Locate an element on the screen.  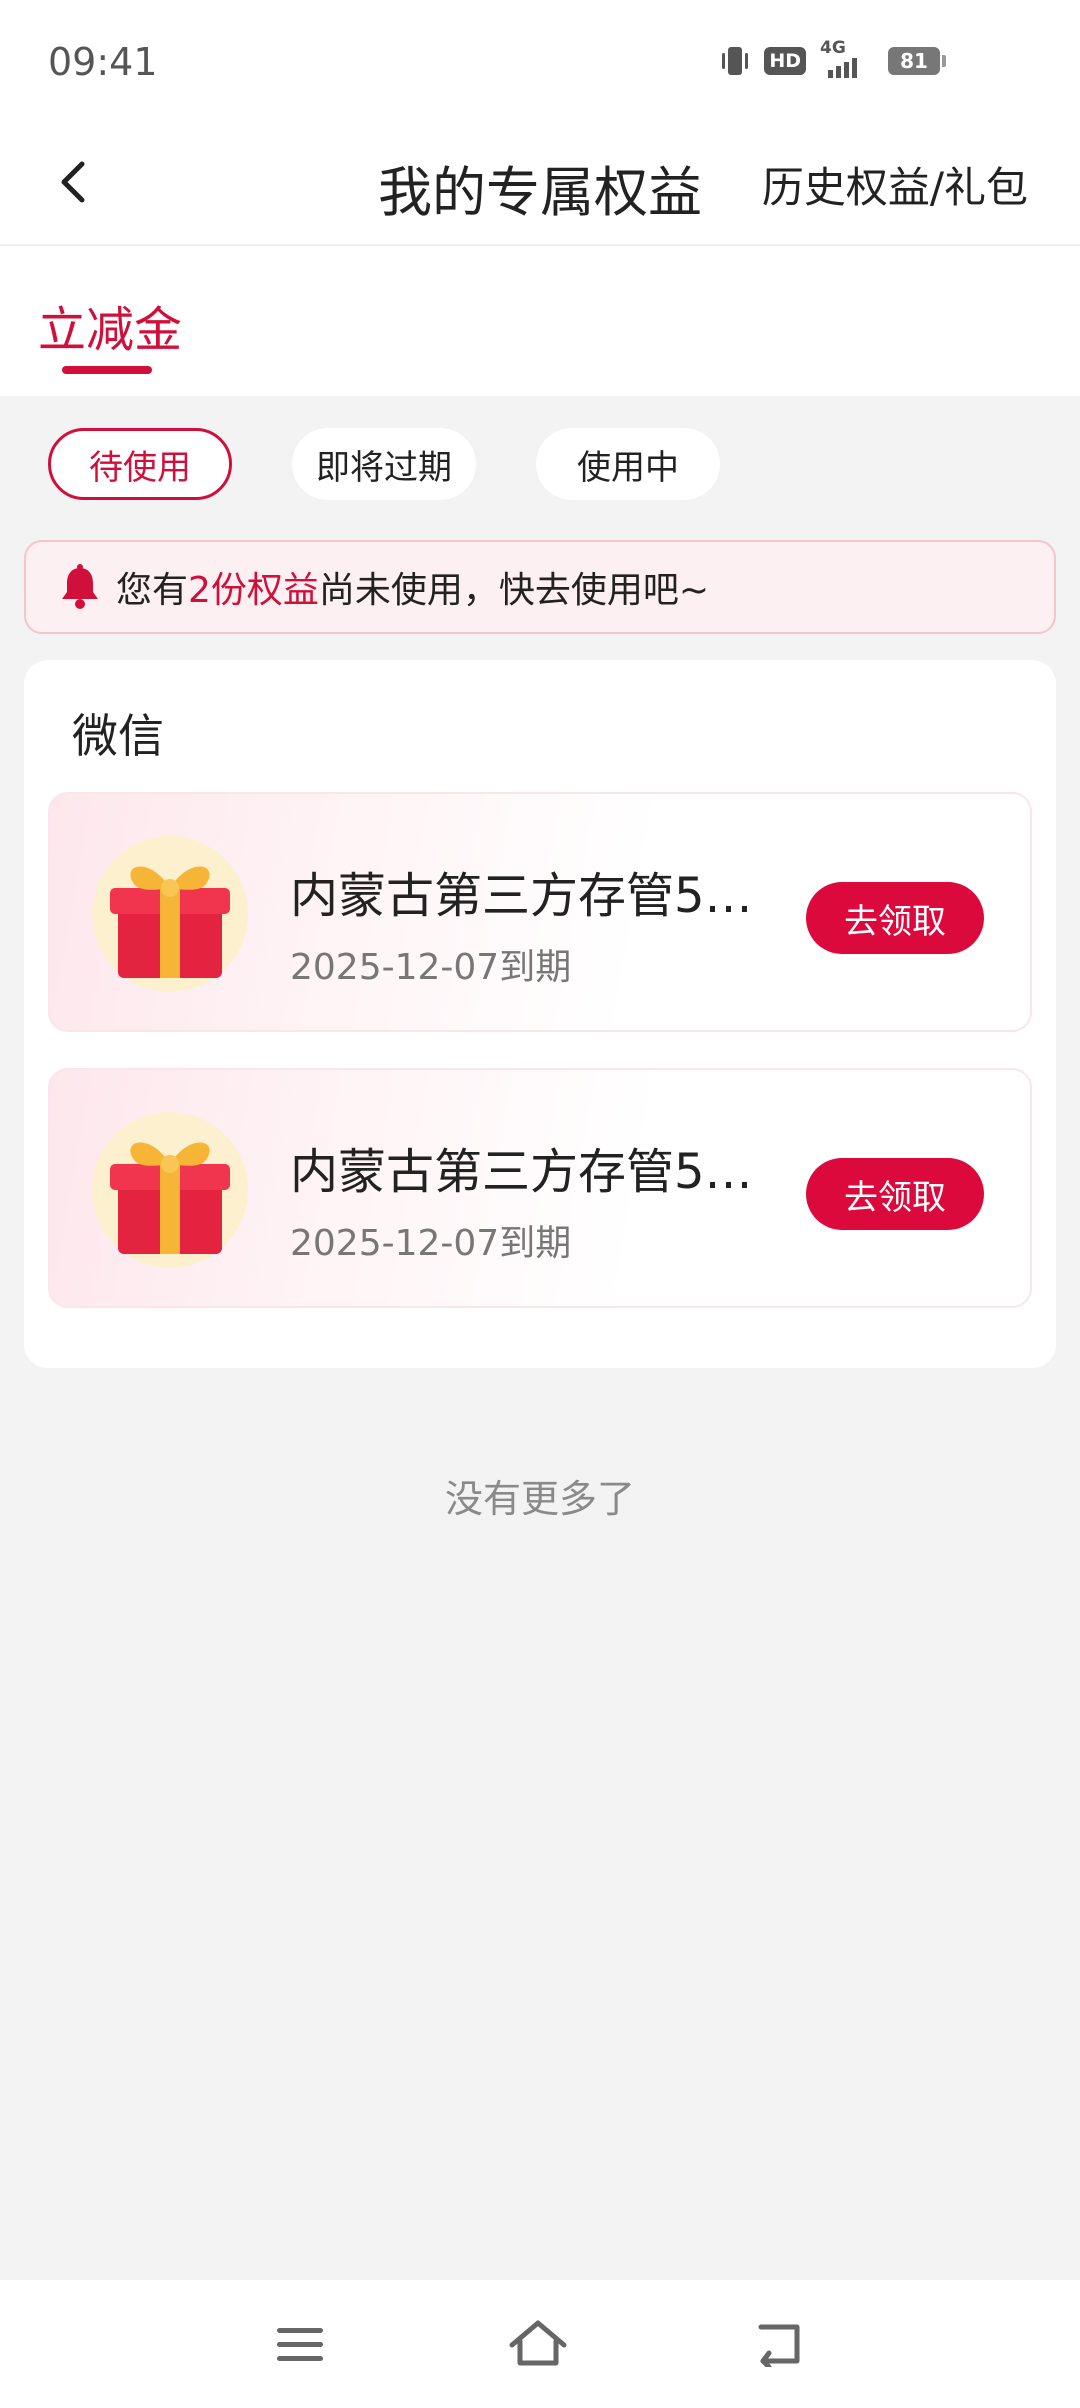
filter-chips: 待使用 即将过期 使用中 is located at coordinates (384, 464).